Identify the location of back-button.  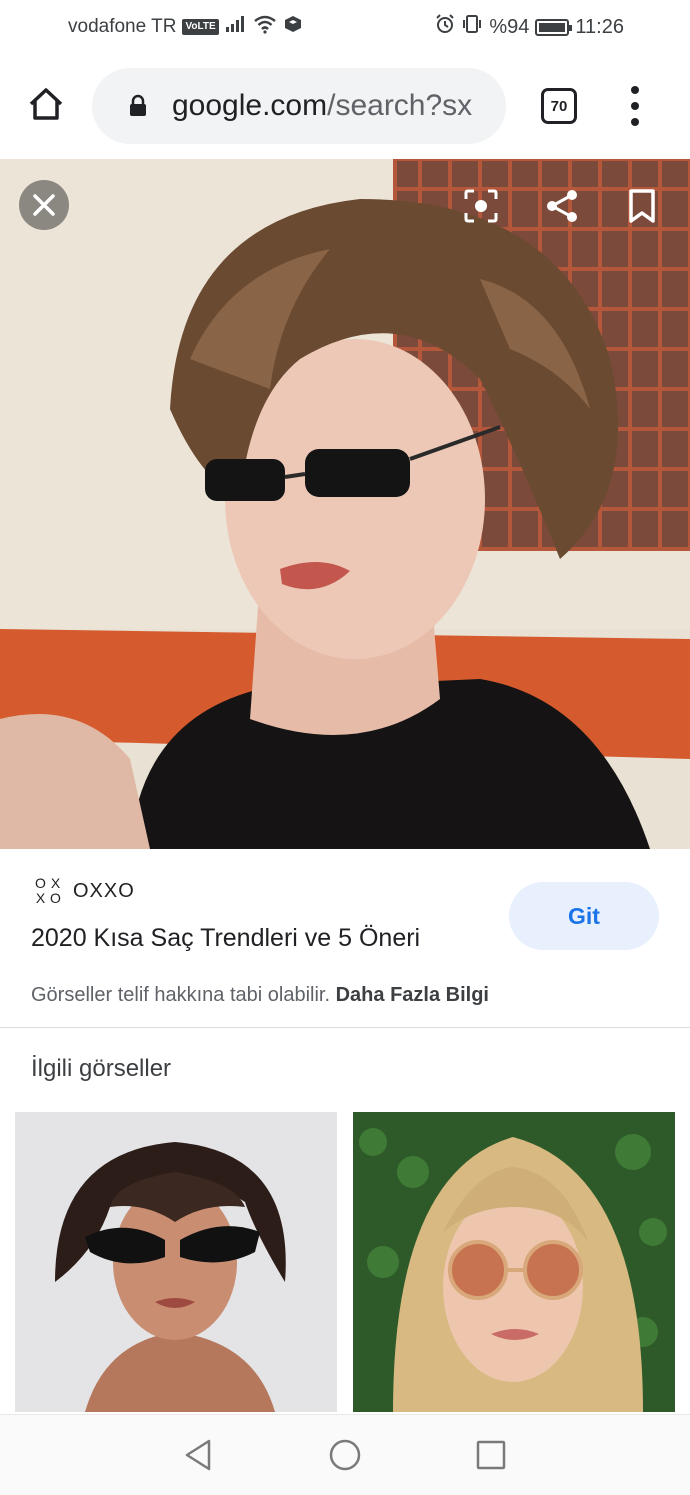
(198, 1455).